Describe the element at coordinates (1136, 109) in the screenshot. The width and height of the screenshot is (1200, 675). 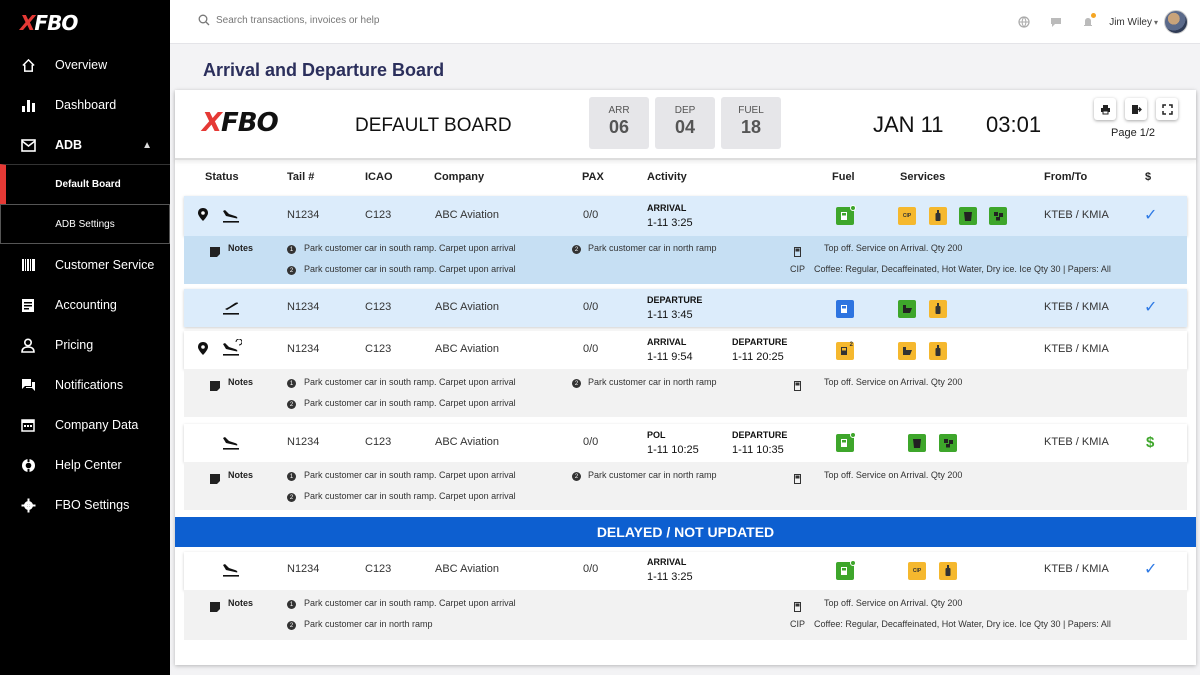
I see `export-button` at that location.